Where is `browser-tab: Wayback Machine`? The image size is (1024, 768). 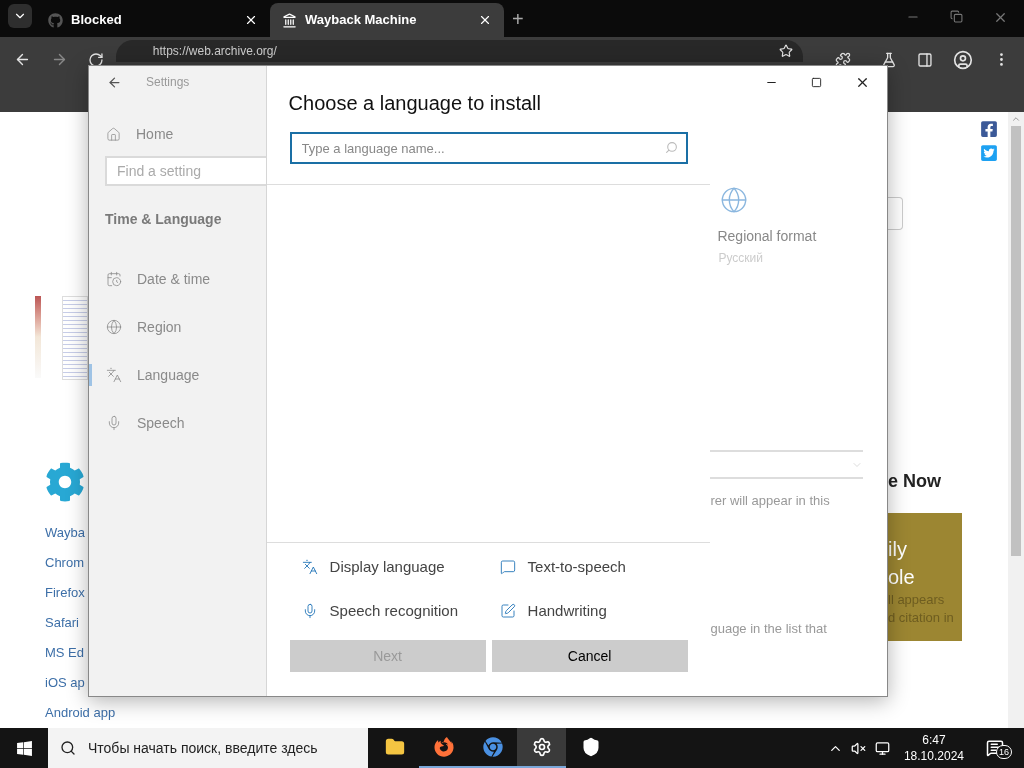
browser-tab: Wayback Machine is located at coordinates (387, 20).